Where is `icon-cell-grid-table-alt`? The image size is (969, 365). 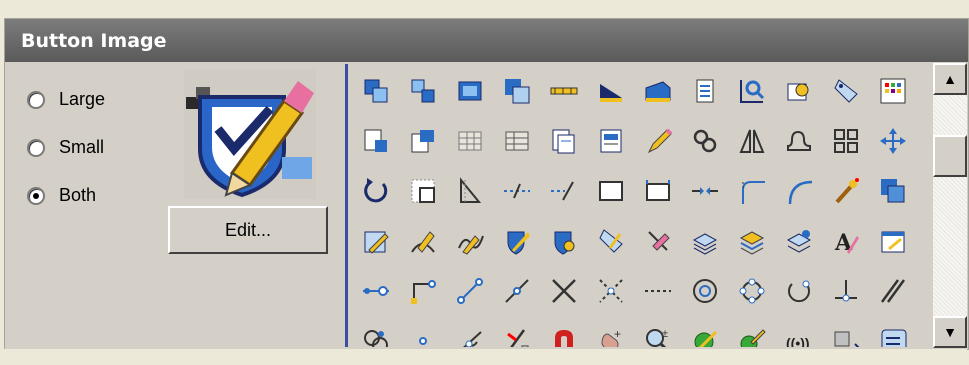 icon-cell-grid-table-alt is located at coordinates (516, 141).